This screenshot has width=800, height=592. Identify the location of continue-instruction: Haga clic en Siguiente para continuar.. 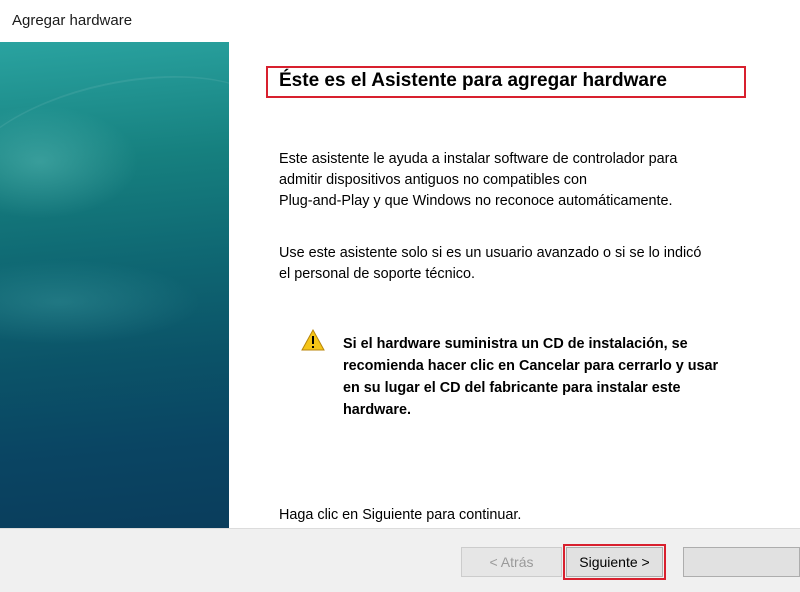
(400, 515).